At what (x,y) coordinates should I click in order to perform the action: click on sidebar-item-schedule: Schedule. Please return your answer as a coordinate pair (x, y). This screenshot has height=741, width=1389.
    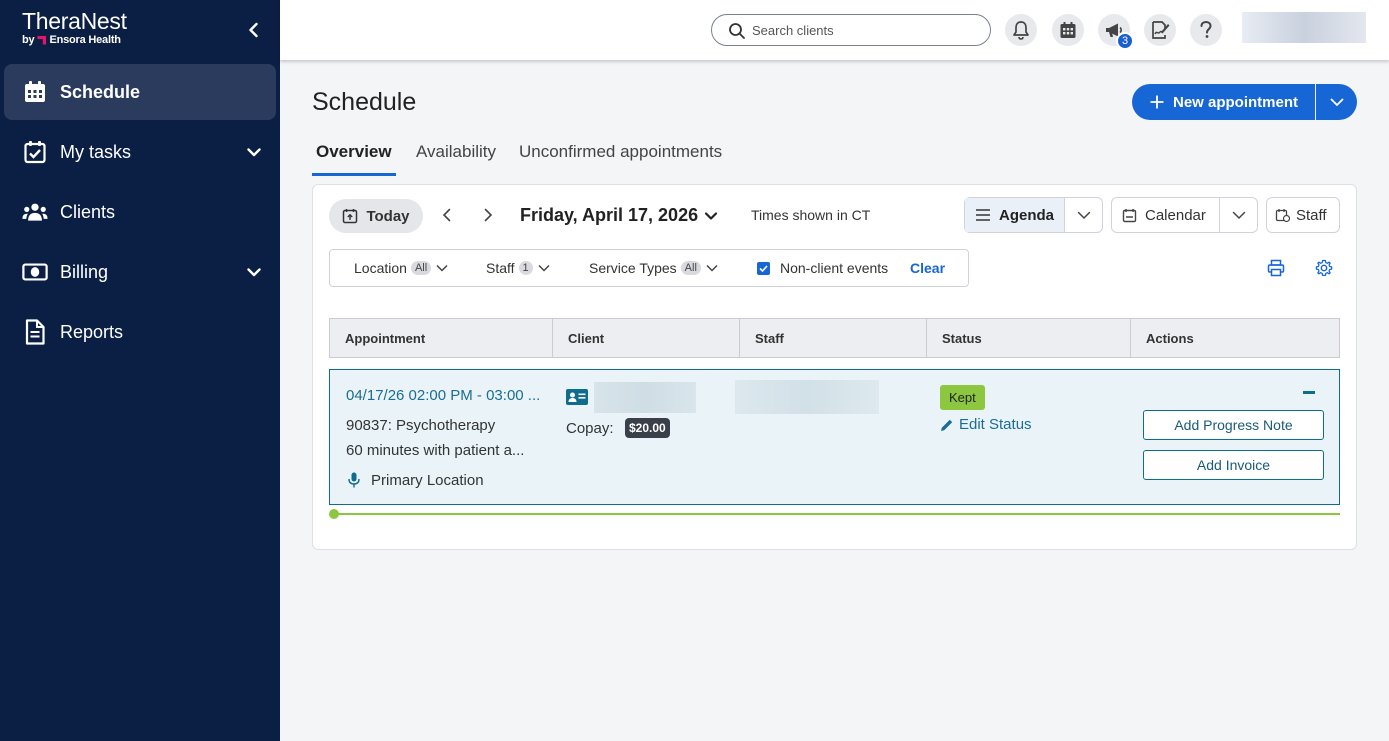
    Looking at the image, I should click on (140, 92).